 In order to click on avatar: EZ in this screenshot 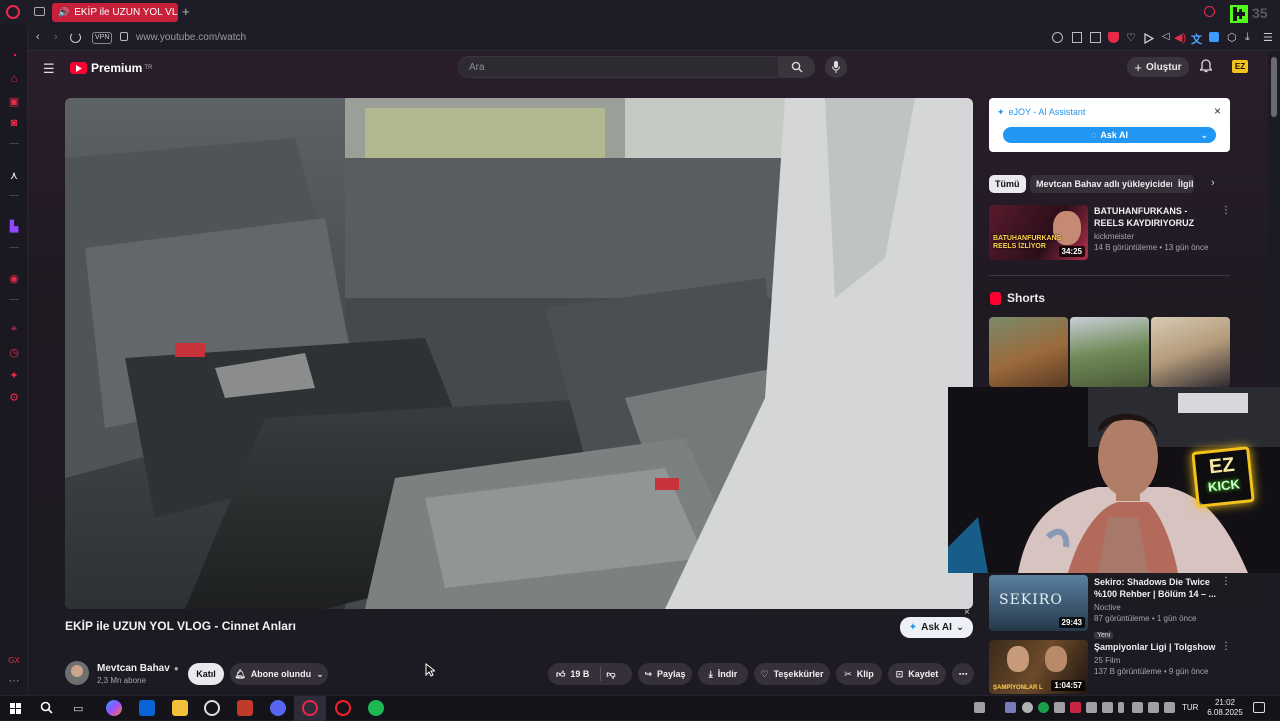, I will do `click(1240, 66)`.